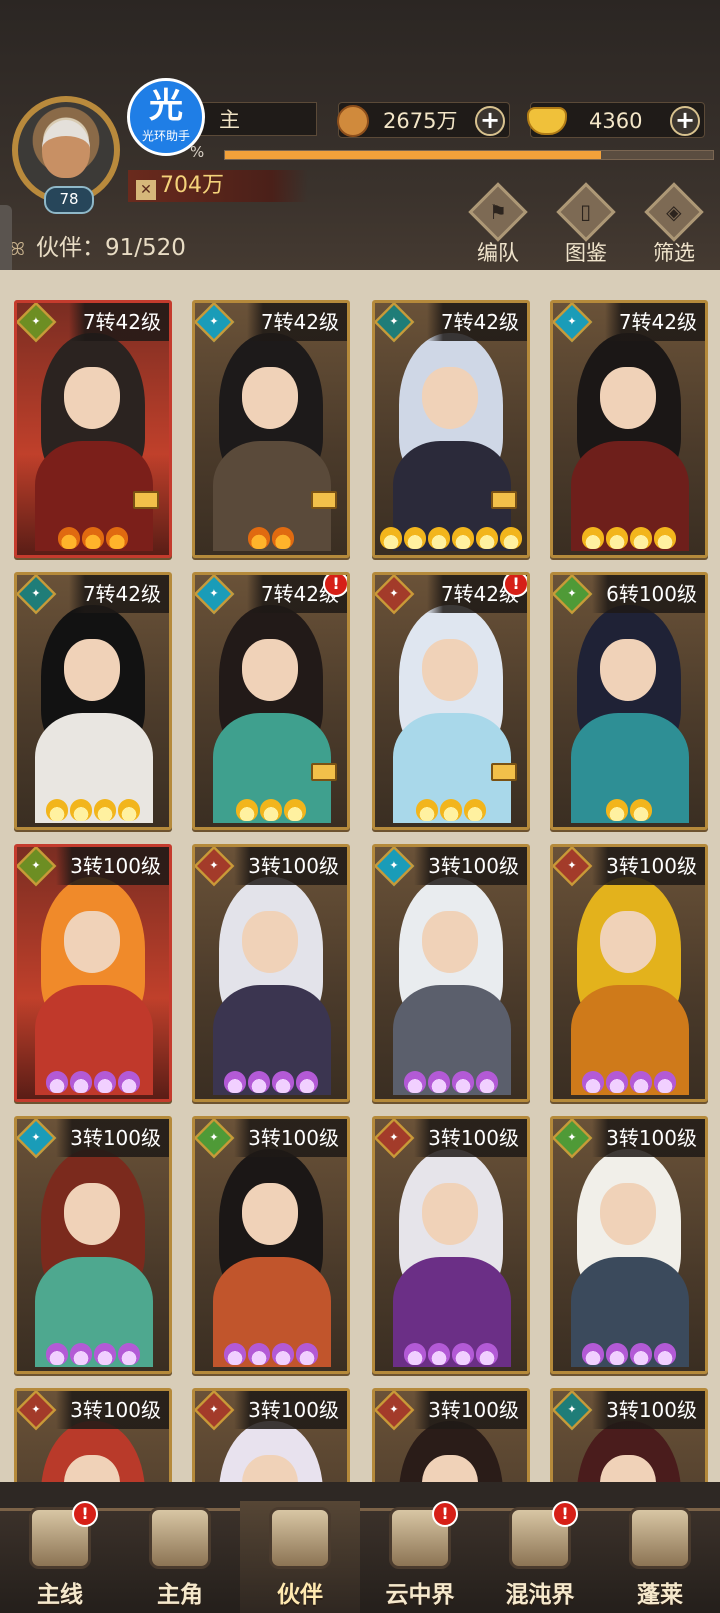  I want to click on codex-button: ▯ 图鉴, so click(586, 223).